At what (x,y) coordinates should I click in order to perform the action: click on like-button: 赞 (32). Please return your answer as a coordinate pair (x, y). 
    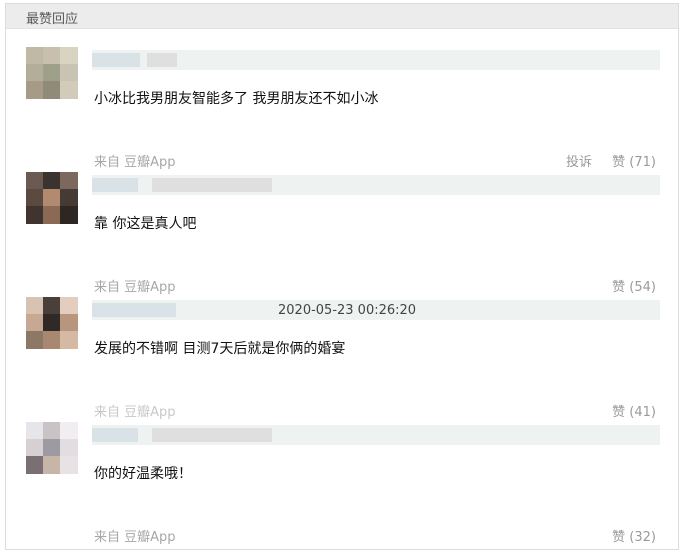
    Looking at the image, I should click on (634, 537).